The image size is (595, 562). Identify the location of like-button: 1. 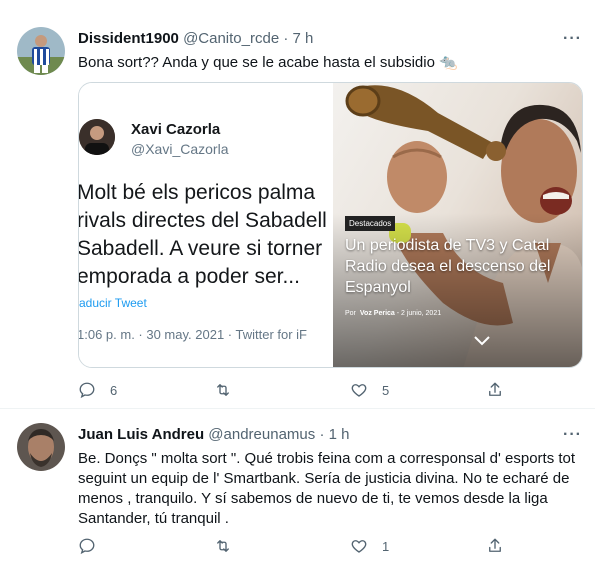
(369, 546).